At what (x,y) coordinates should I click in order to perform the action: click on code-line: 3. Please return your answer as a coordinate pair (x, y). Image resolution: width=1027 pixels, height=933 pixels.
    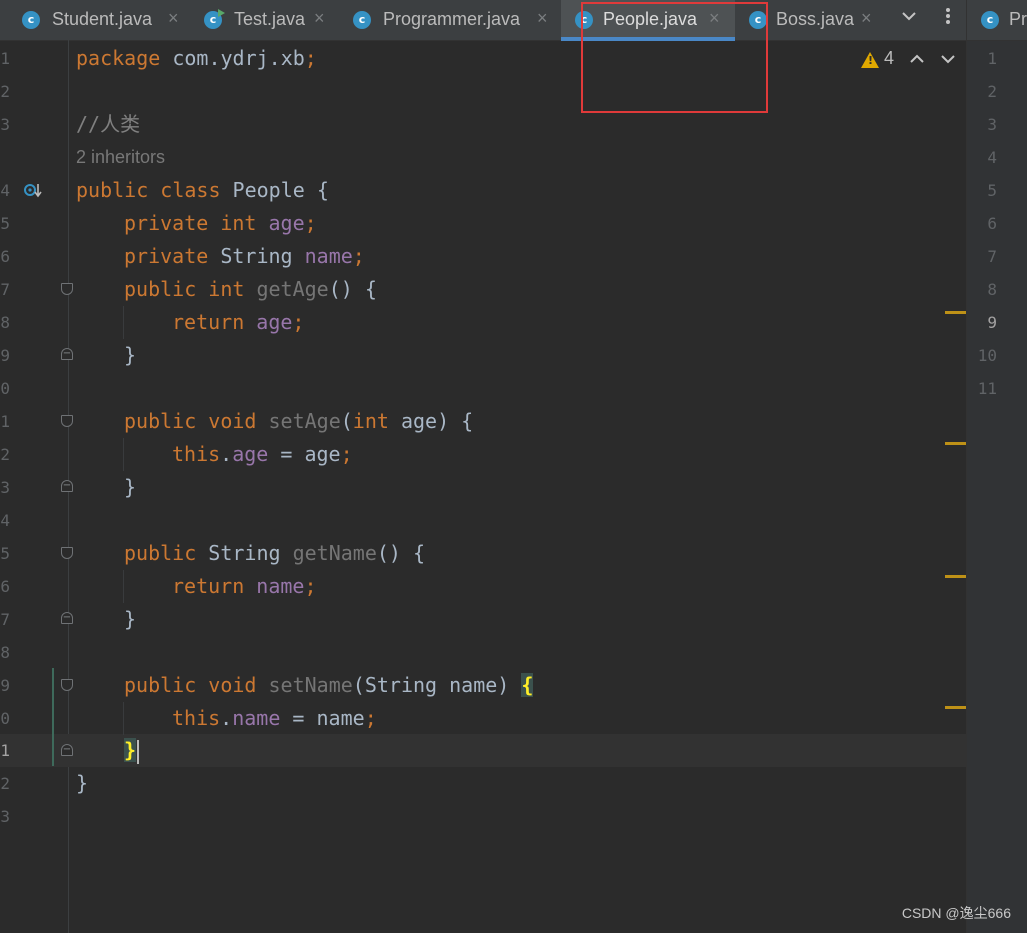
    Looking at the image, I should click on (483, 816).